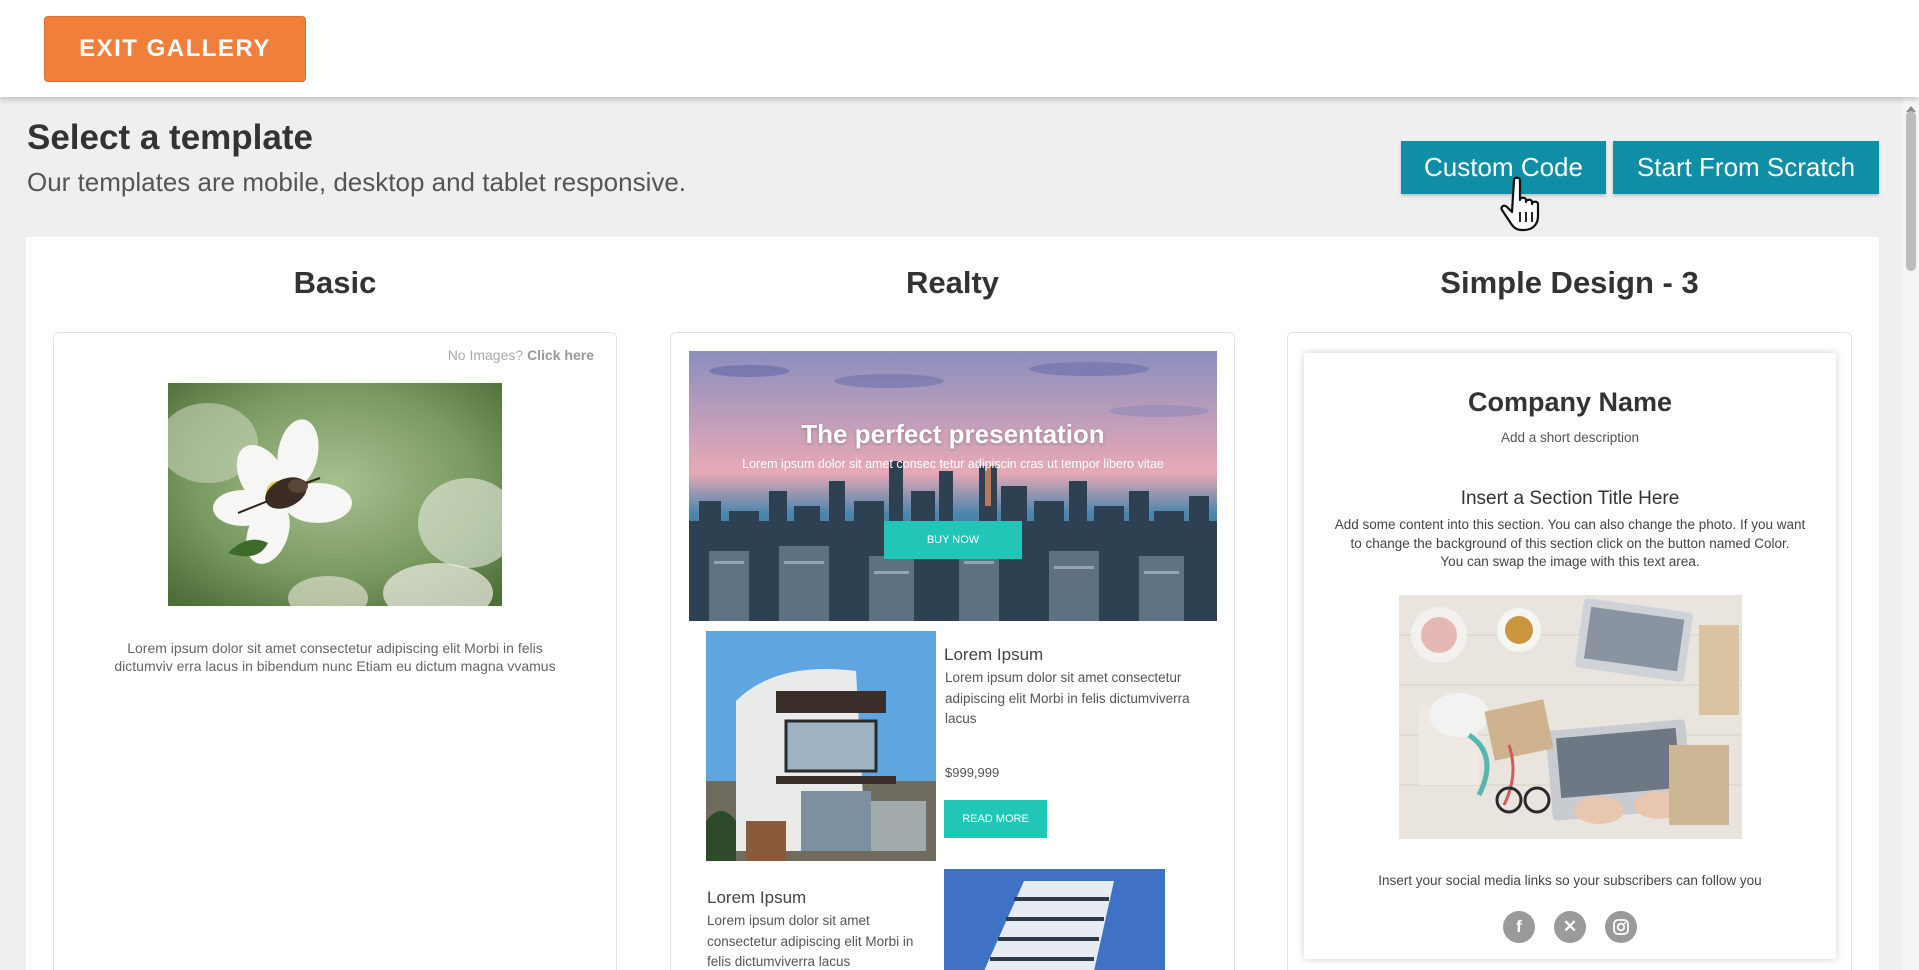 This screenshot has width=1919, height=970. Describe the element at coordinates (1520, 204) in the screenshot. I see `hand-cursor-icon` at that location.